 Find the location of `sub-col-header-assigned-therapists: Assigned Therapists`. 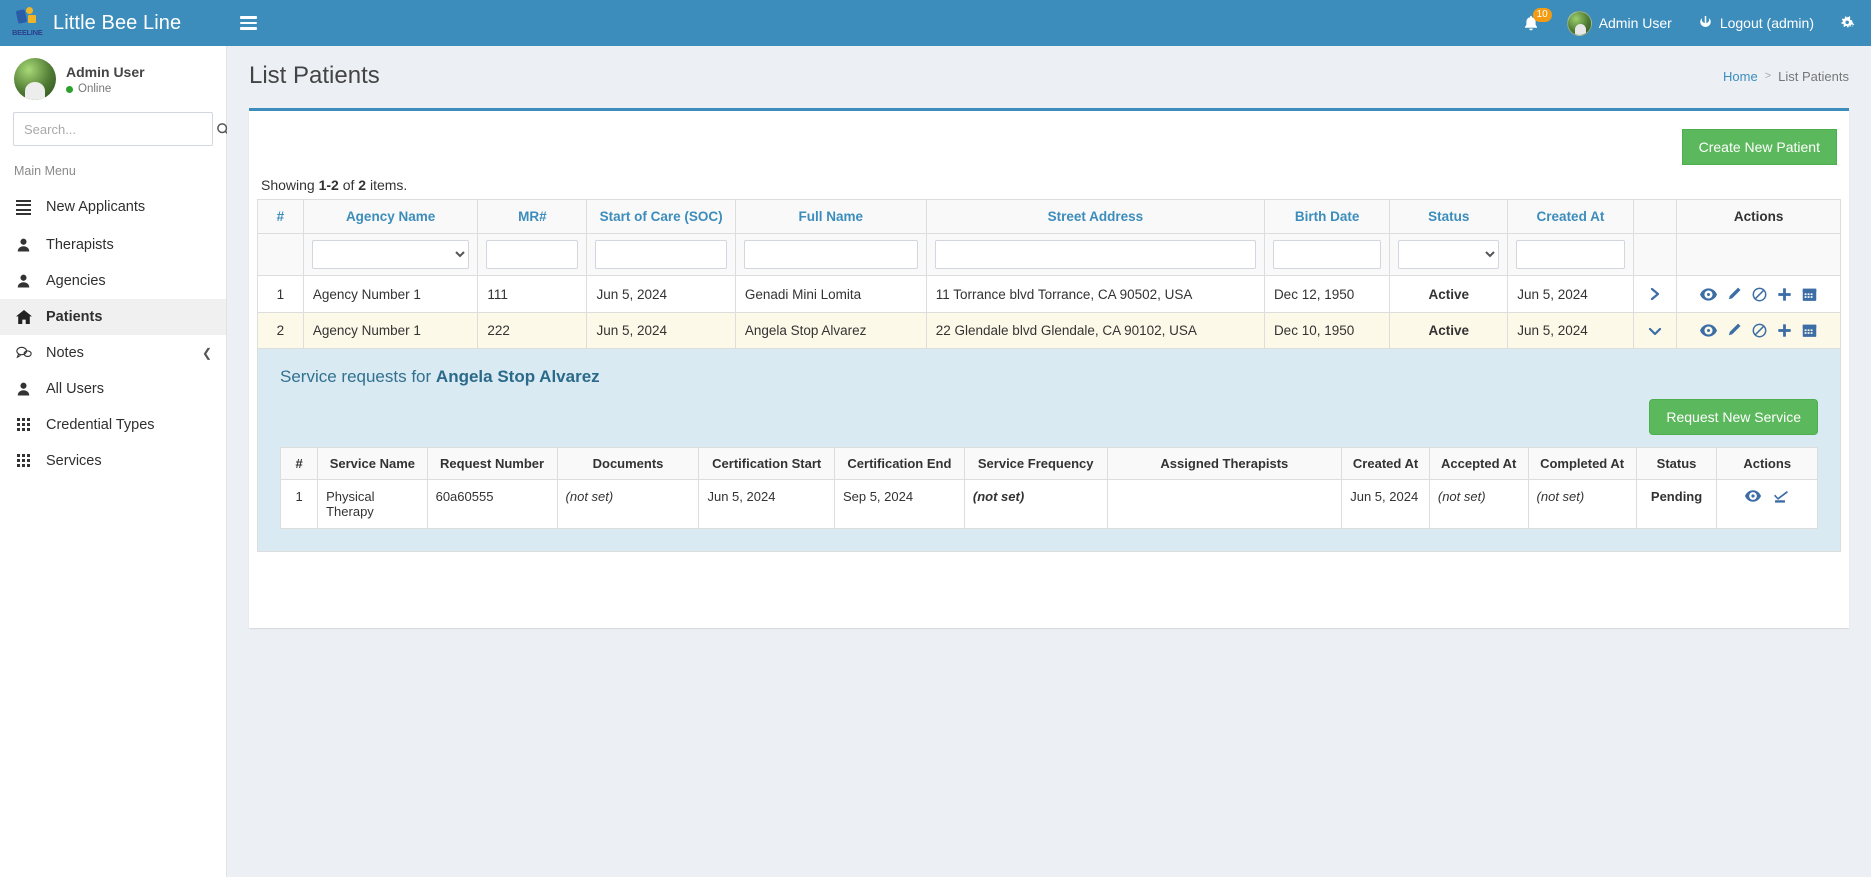

sub-col-header-assigned-therapists: Assigned Therapists is located at coordinates (1224, 463).